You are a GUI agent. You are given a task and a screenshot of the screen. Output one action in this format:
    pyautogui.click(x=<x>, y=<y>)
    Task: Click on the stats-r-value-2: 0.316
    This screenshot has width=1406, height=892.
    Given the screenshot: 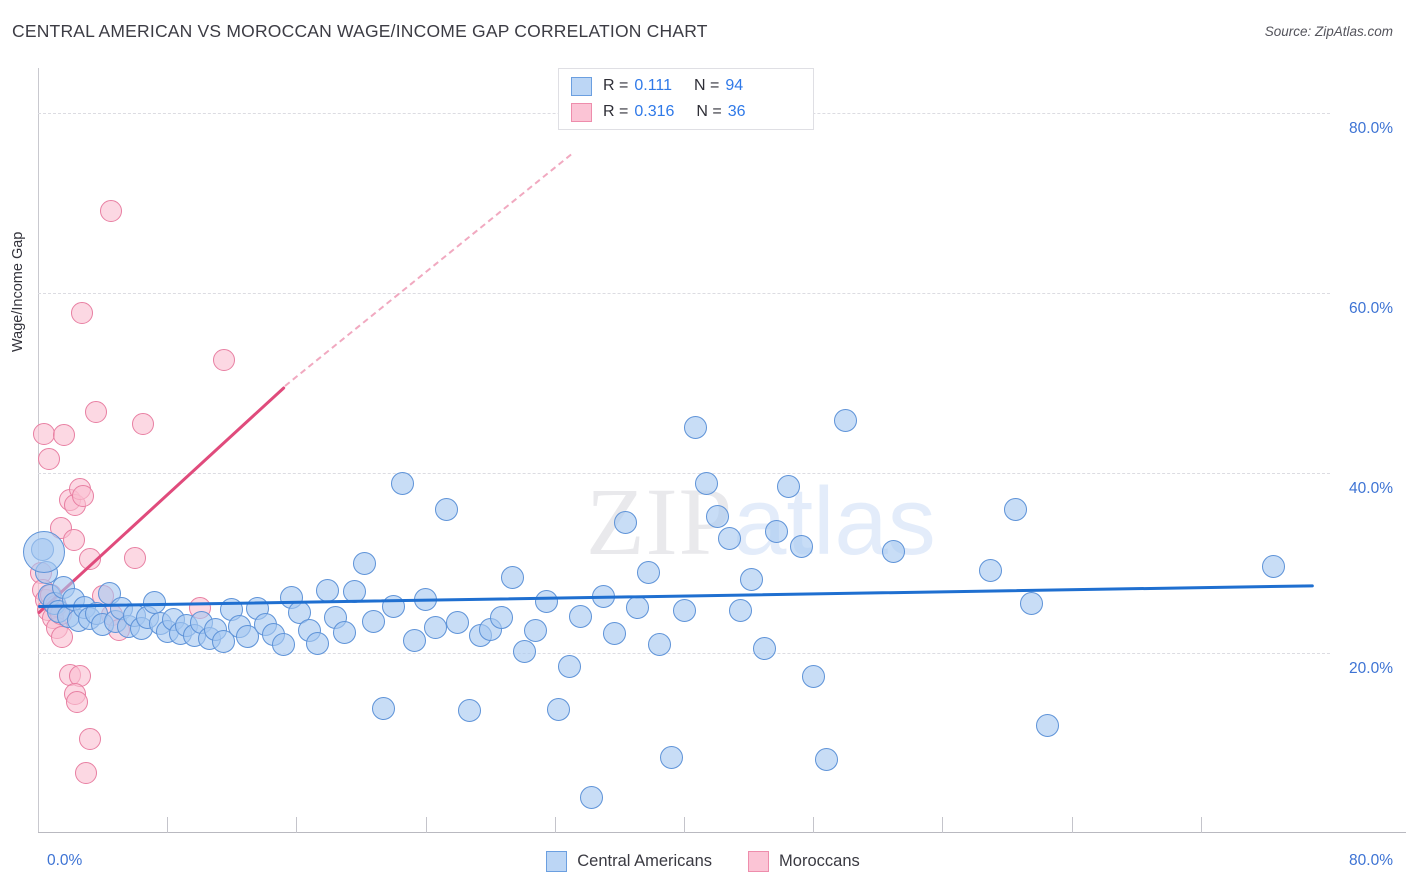 What is the action you would take?
    pyautogui.click(x=654, y=111)
    